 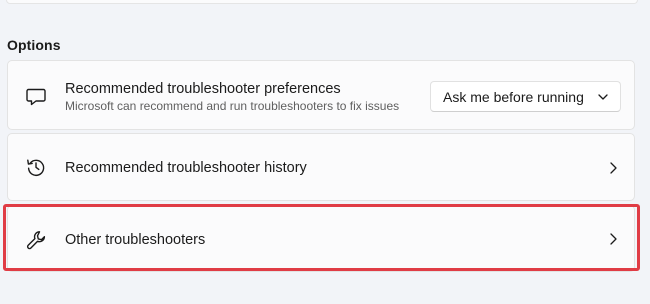 I want to click on chevron-down-icon, so click(x=603, y=97).